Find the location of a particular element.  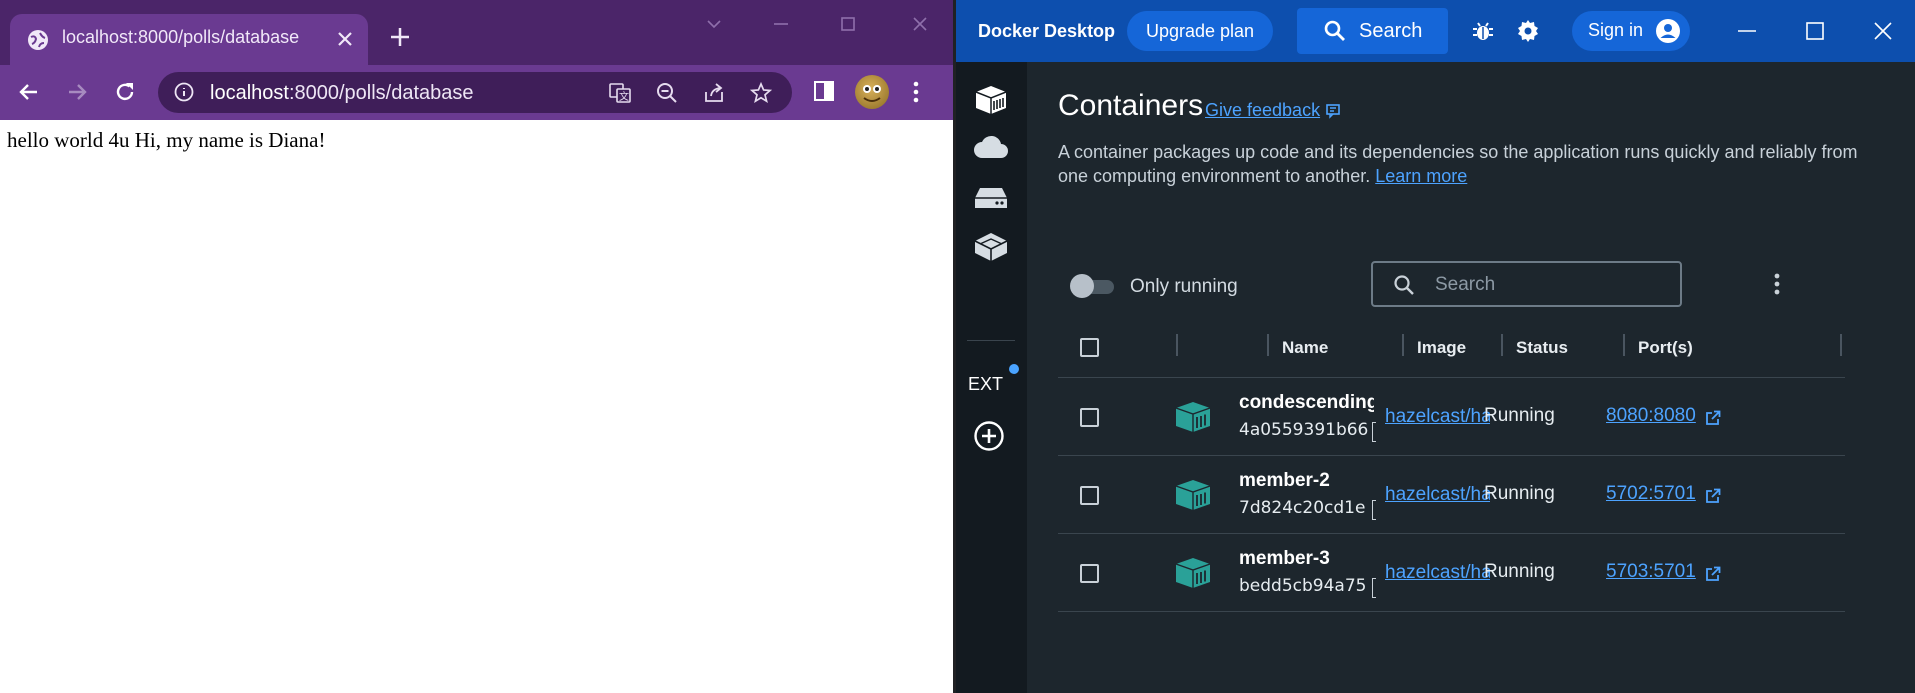

feedback-icon is located at coordinates (1333, 111).